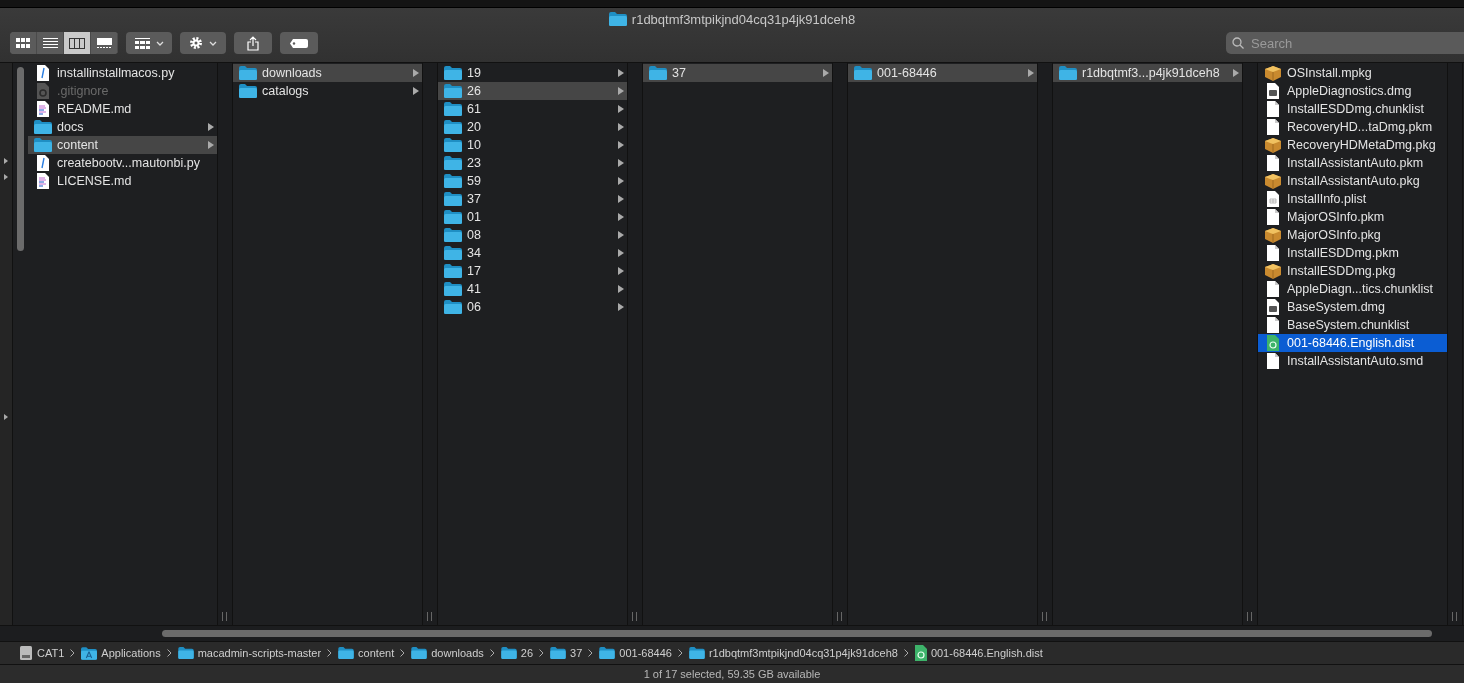 This screenshot has width=1464, height=683. Describe the element at coordinates (1238, 43) in the screenshot. I see `search-icon` at that location.